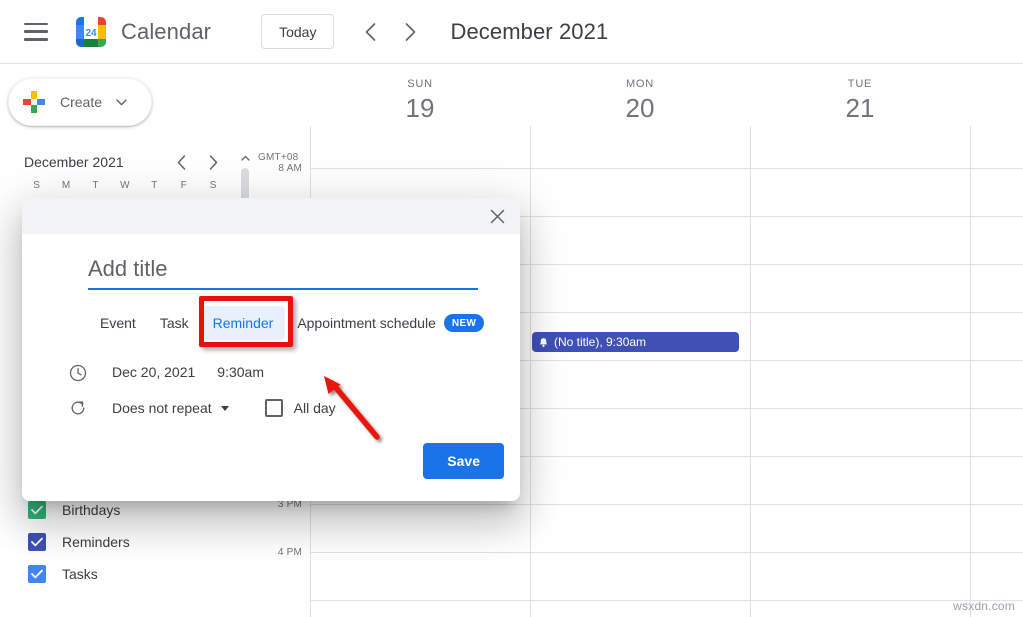 This screenshot has height=617, width=1023. I want to click on day-of-week-label: MON, so click(640, 84).